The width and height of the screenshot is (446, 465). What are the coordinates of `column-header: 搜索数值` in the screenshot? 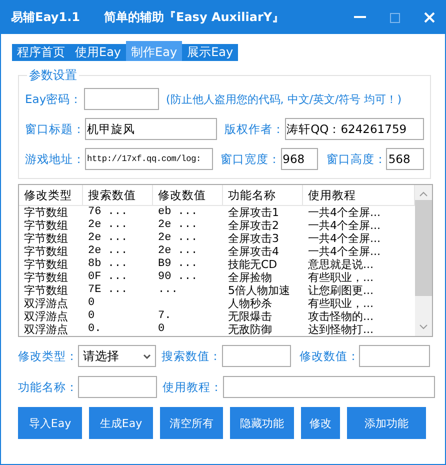 It's located at (118, 195).